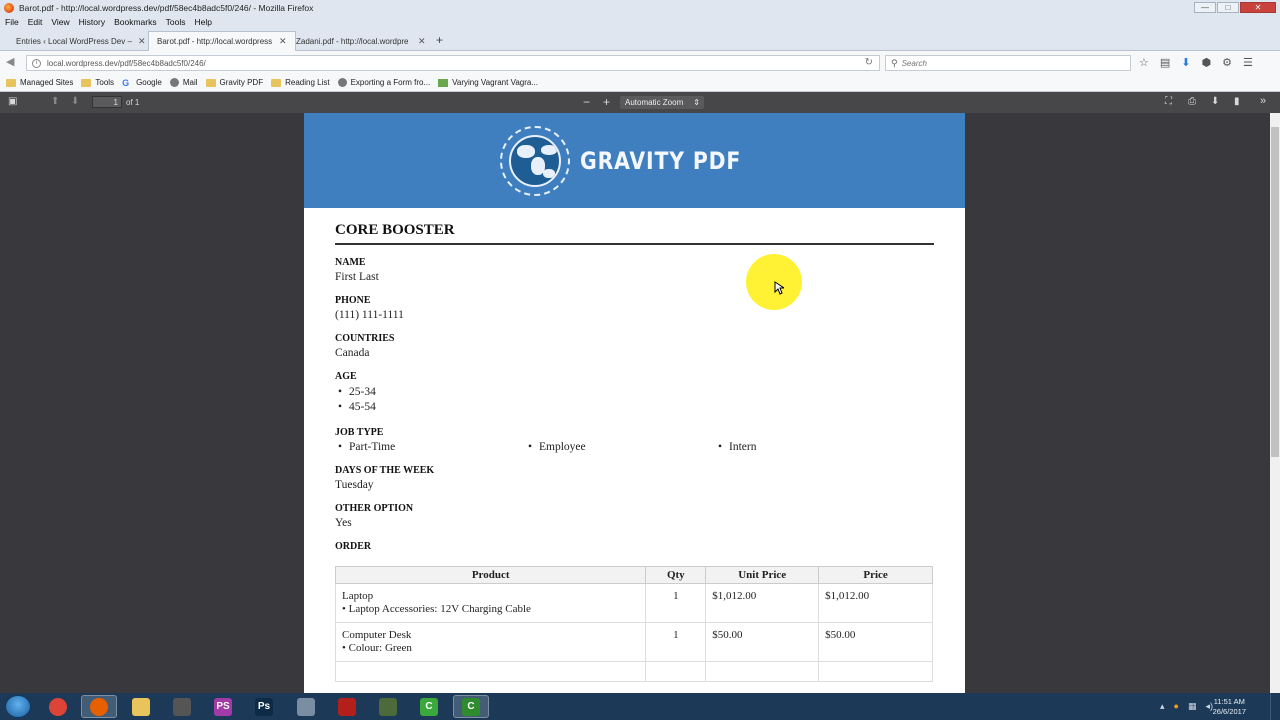  Describe the element at coordinates (357, 270) in the screenshot. I see `field-name: NAME First Last` at that location.